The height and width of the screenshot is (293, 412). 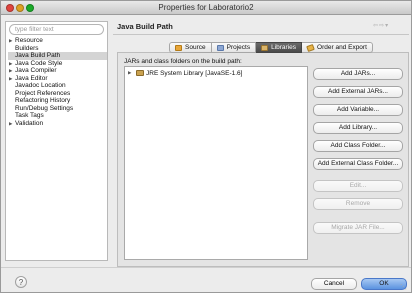 I want to click on libraries-icon, so click(x=265, y=47).